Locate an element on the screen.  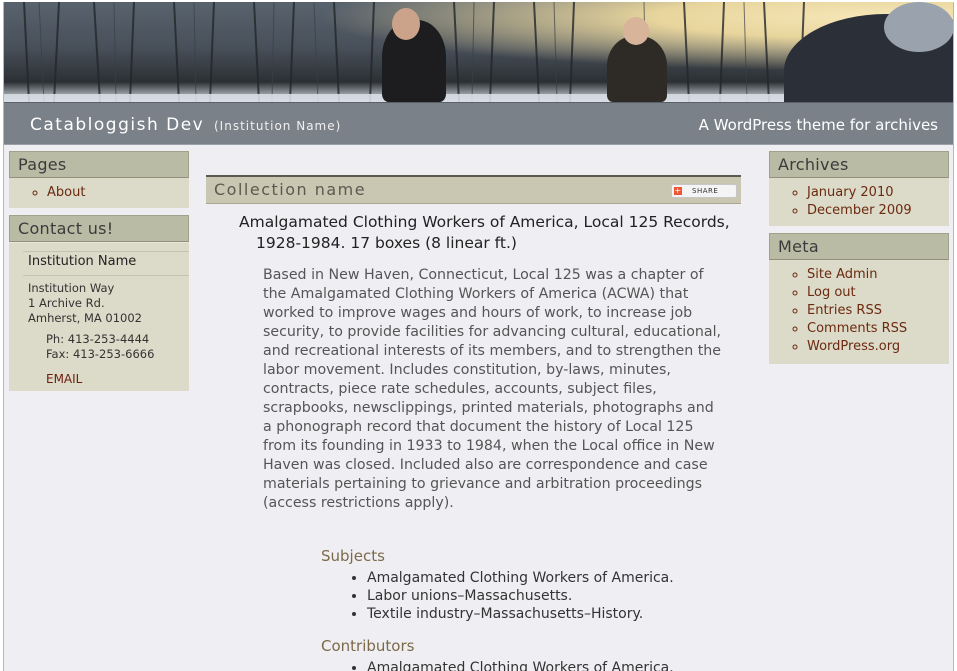
meta-link: Entries RSS is located at coordinates (878, 311).